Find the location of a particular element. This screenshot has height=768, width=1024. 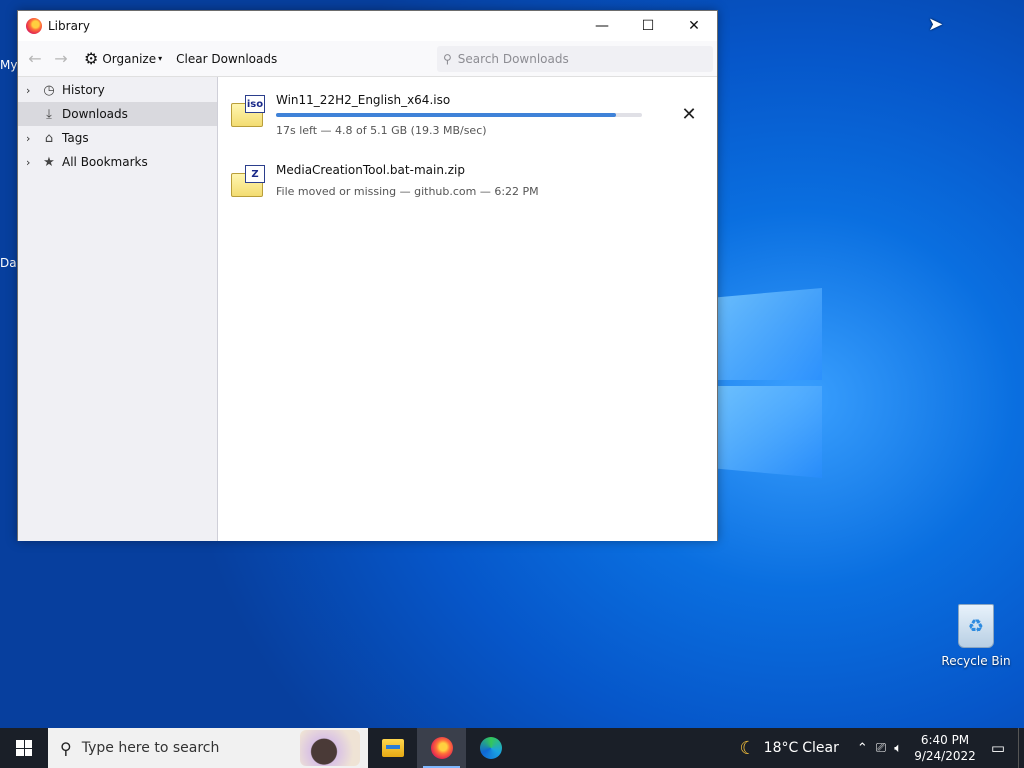

zip-file-icon: Z is located at coordinates (248, 181).